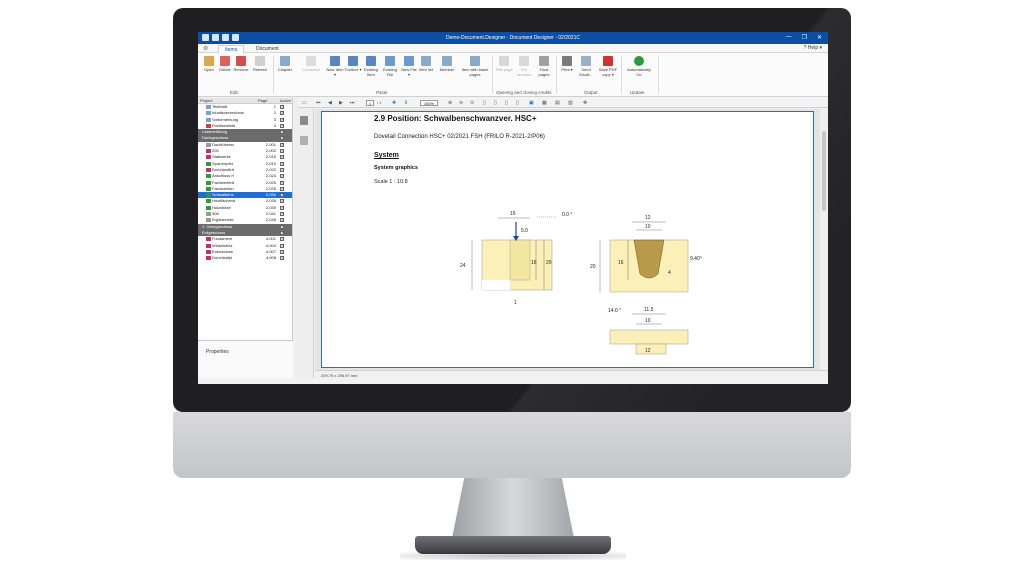 This screenshot has width=1032, height=585. I want to click on pre-remarks-button: Pre remarks, so click(524, 66).